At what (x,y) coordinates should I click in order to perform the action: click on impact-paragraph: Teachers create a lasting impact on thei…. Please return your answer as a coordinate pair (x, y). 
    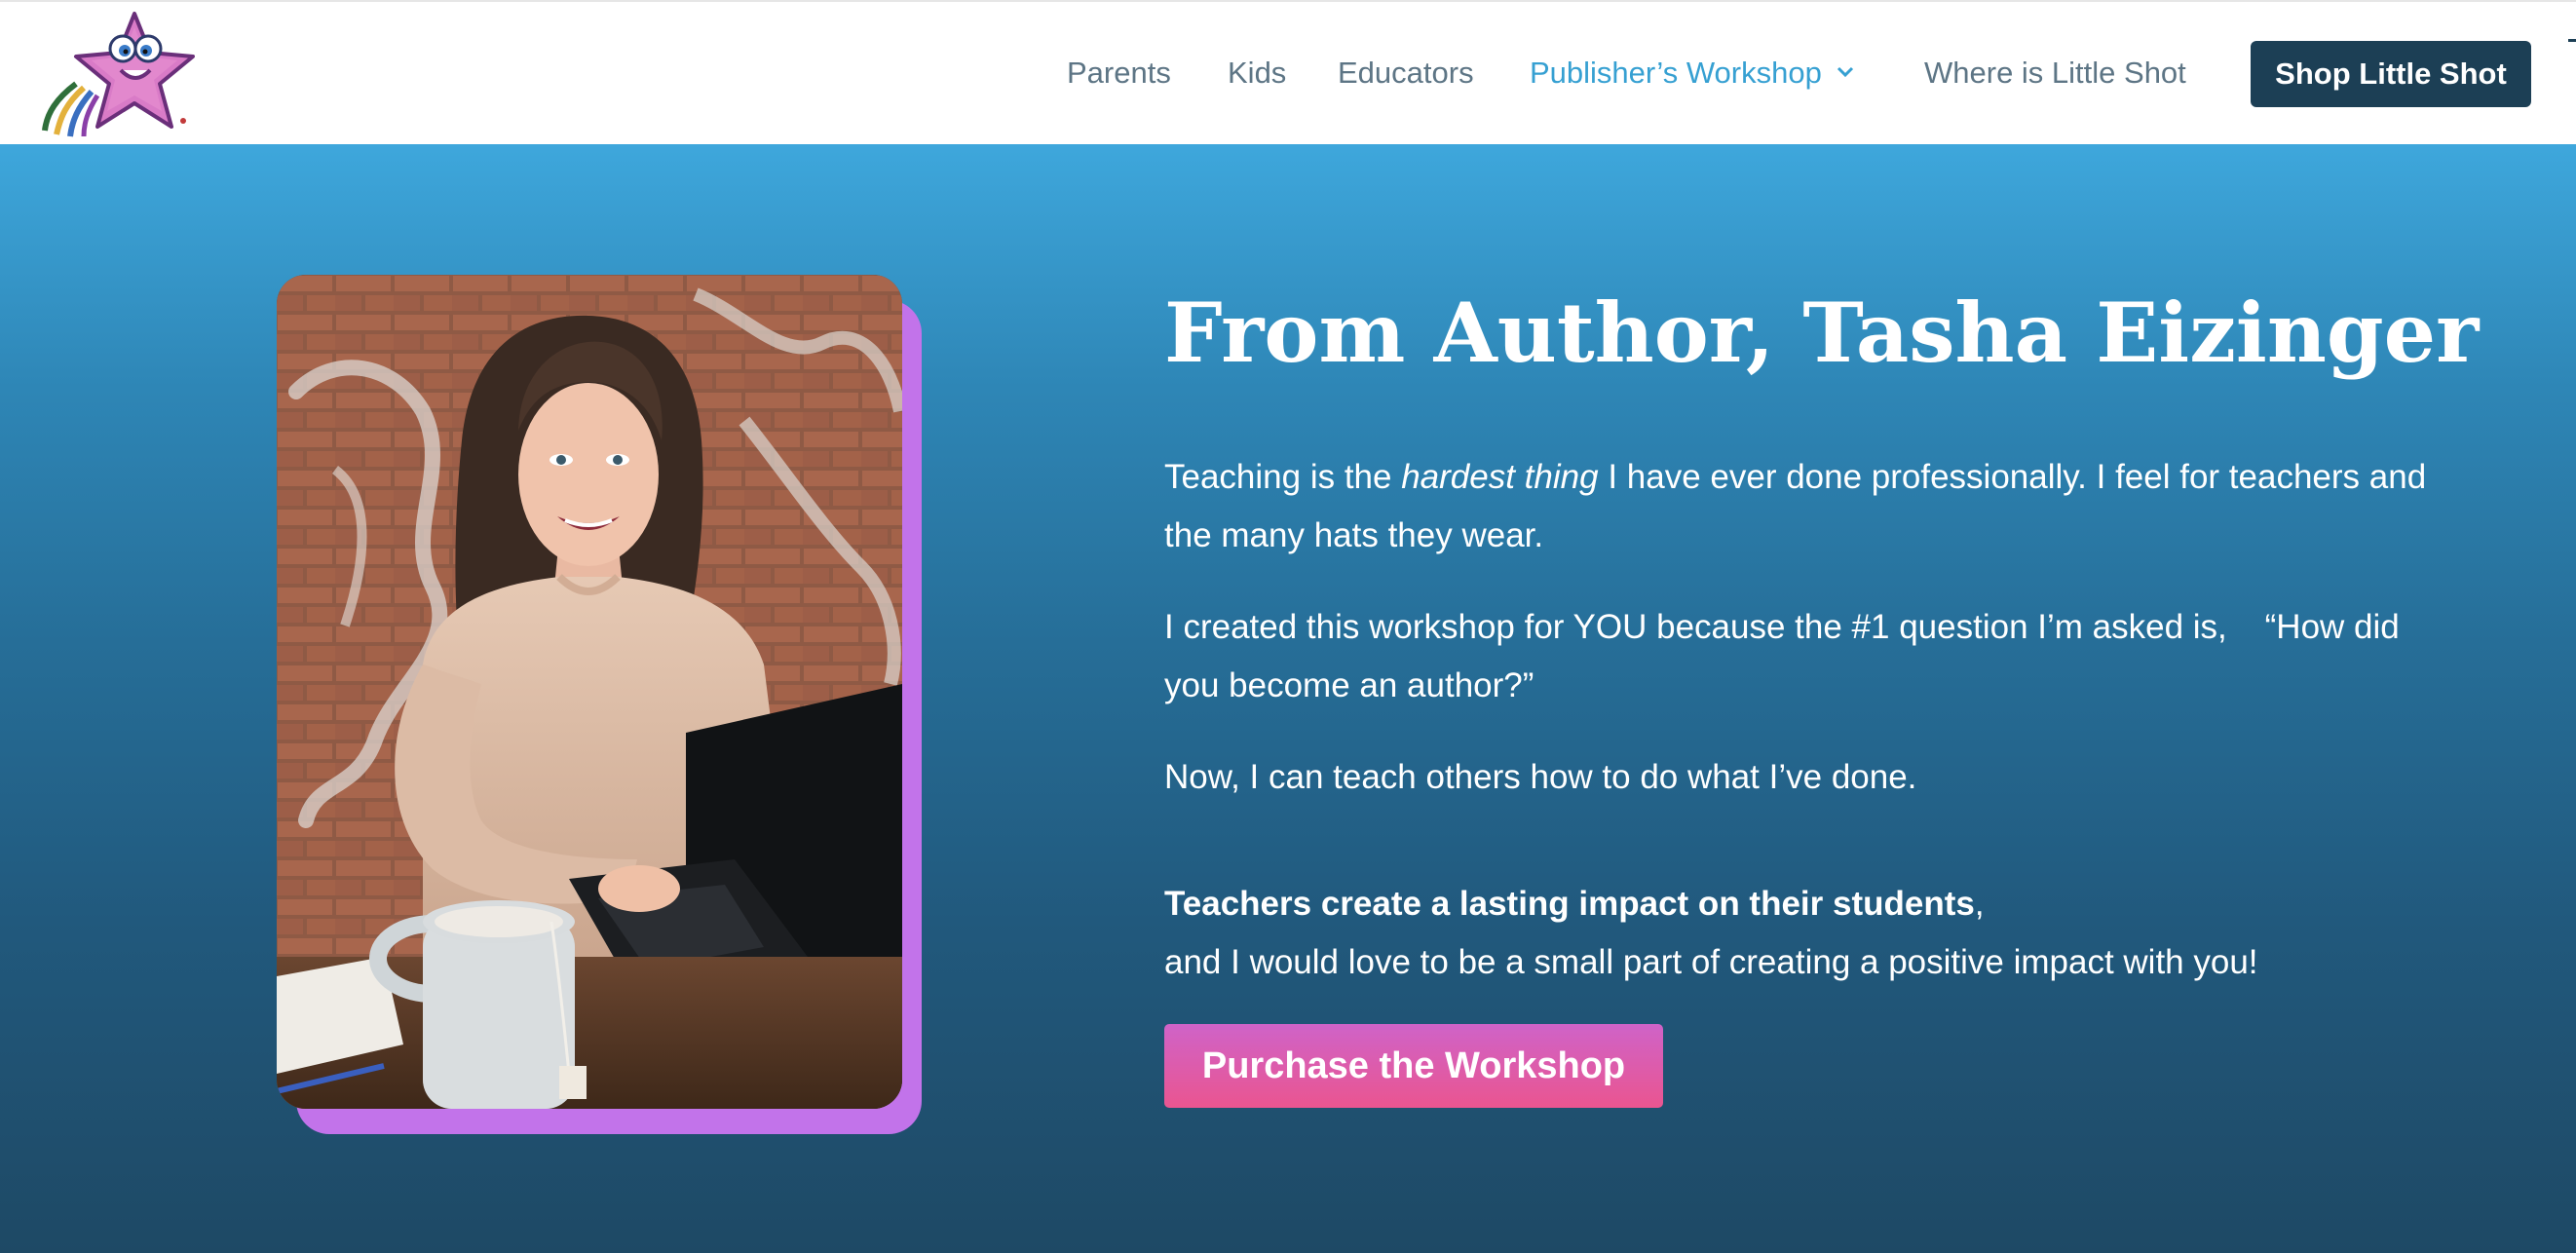
    Looking at the image, I should click on (1797, 933).